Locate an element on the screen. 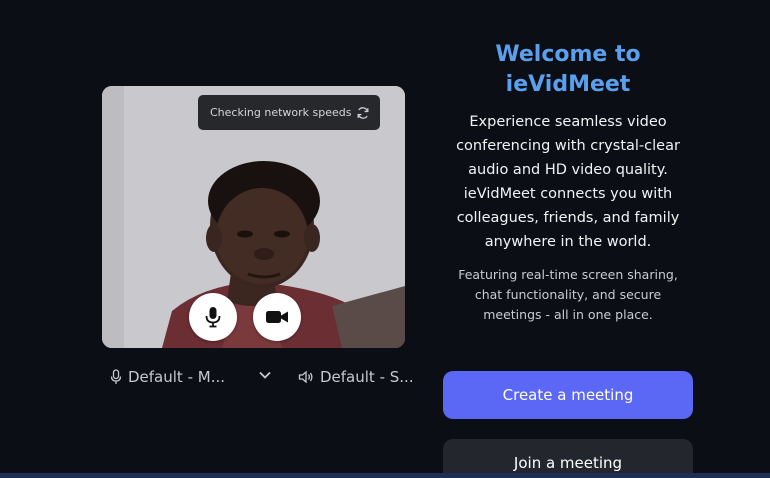 The width and height of the screenshot is (770, 478). welcome-title: Welcome to ieVidMeet is located at coordinates (568, 69).